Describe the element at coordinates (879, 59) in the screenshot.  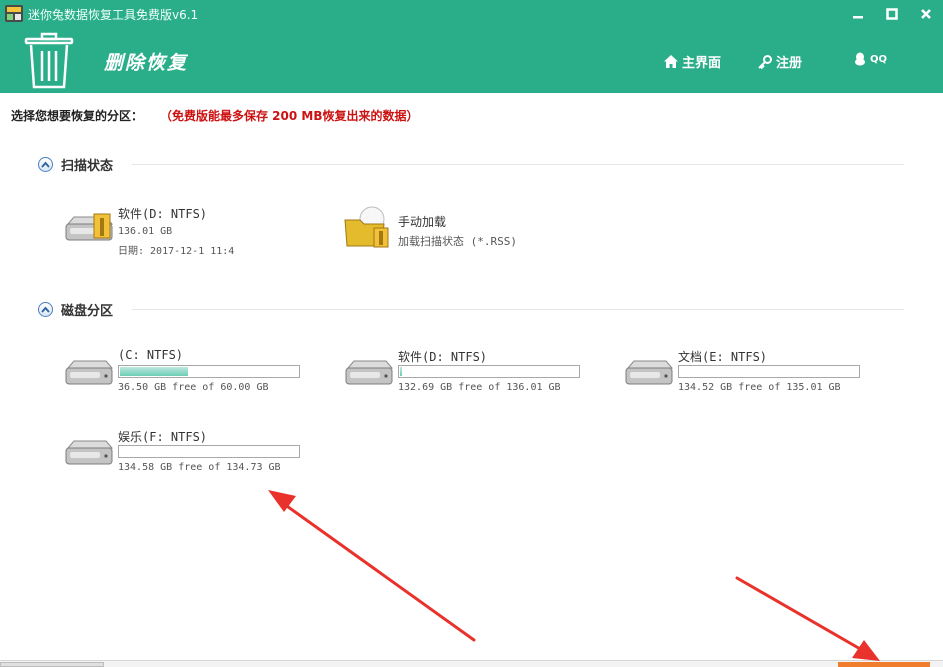
I see `nav-qq-label: QQ` at that location.